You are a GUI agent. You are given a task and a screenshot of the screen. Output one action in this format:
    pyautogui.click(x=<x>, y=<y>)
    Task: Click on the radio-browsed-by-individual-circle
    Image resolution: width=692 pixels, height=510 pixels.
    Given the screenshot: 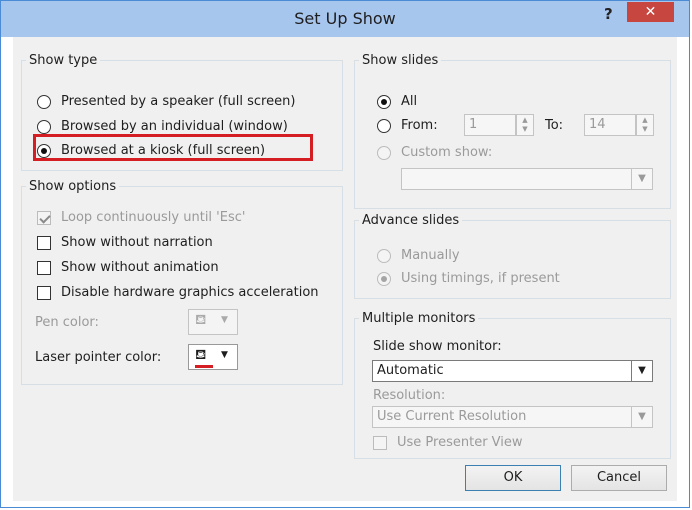 What is the action you would take?
    pyautogui.click(x=44, y=126)
    